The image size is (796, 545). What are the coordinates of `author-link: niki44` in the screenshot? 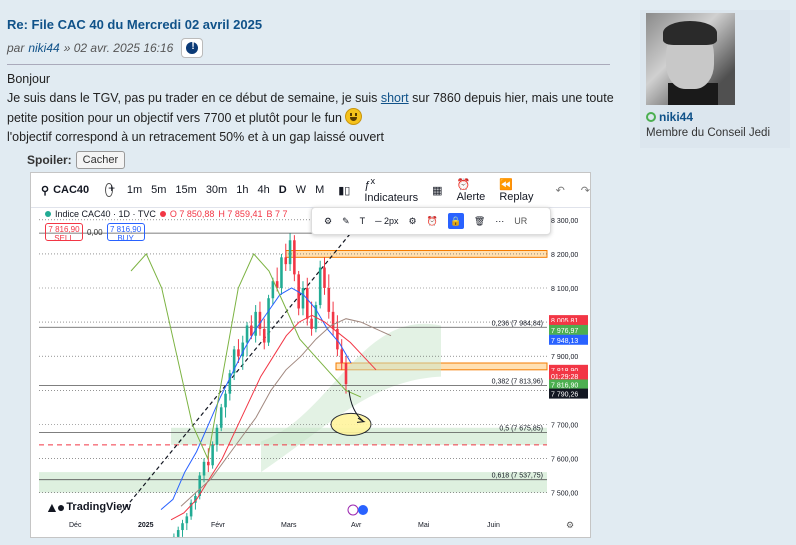 It's located at (43, 48).